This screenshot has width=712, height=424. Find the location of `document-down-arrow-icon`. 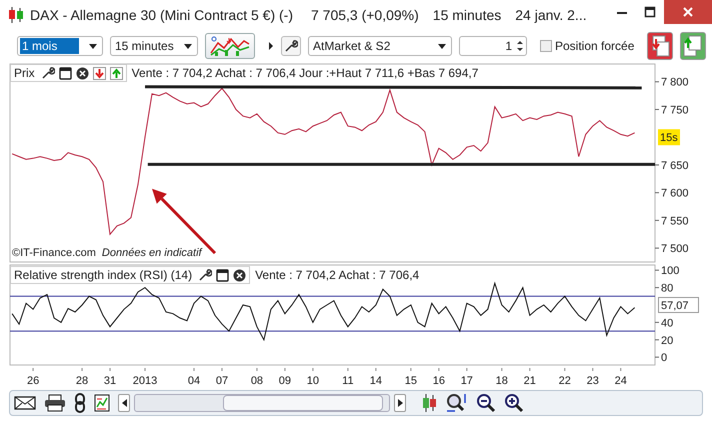

document-down-arrow-icon is located at coordinates (660, 46).